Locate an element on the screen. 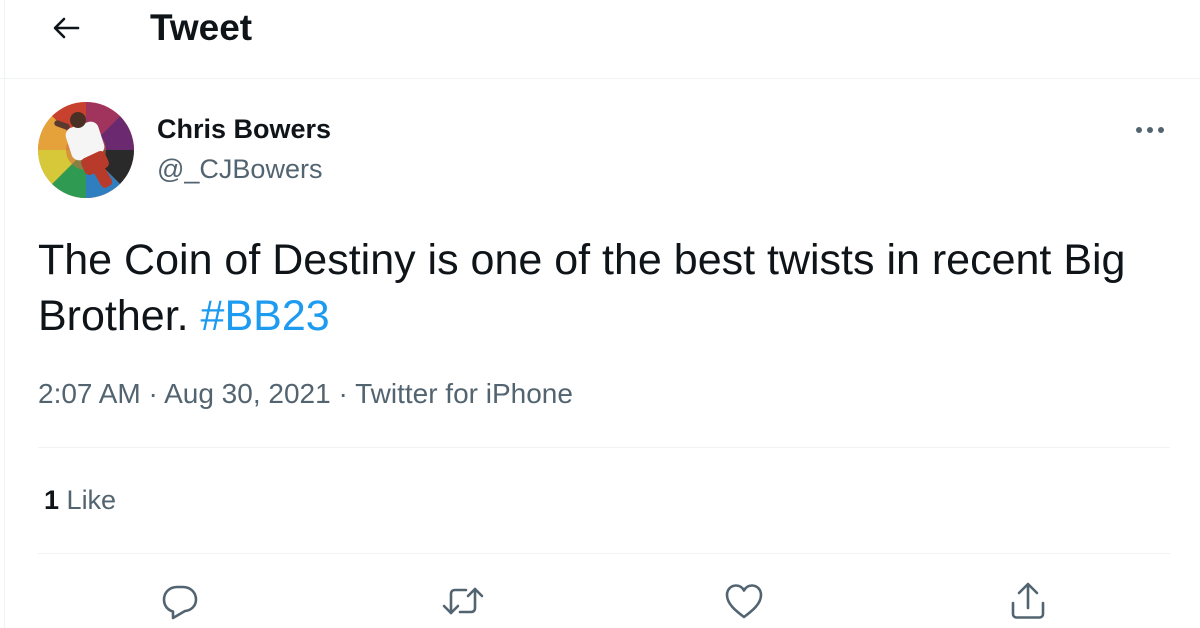 The image size is (1200, 628). avatar is located at coordinates (86, 150).